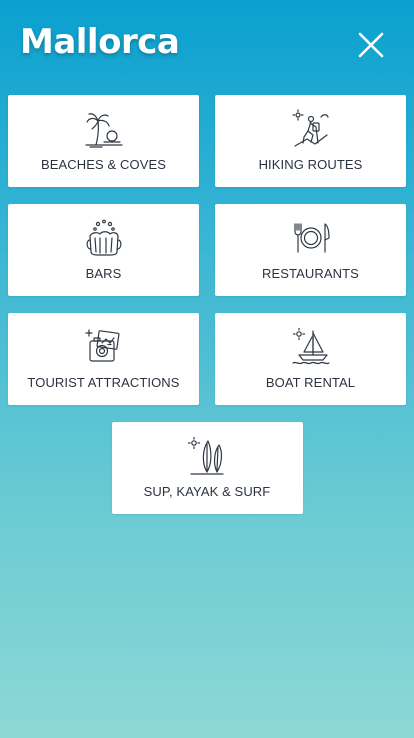 The image size is (414, 738). Describe the element at coordinates (310, 382) in the screenshot. I see `category-label: BOAT RENTAL` at that location.